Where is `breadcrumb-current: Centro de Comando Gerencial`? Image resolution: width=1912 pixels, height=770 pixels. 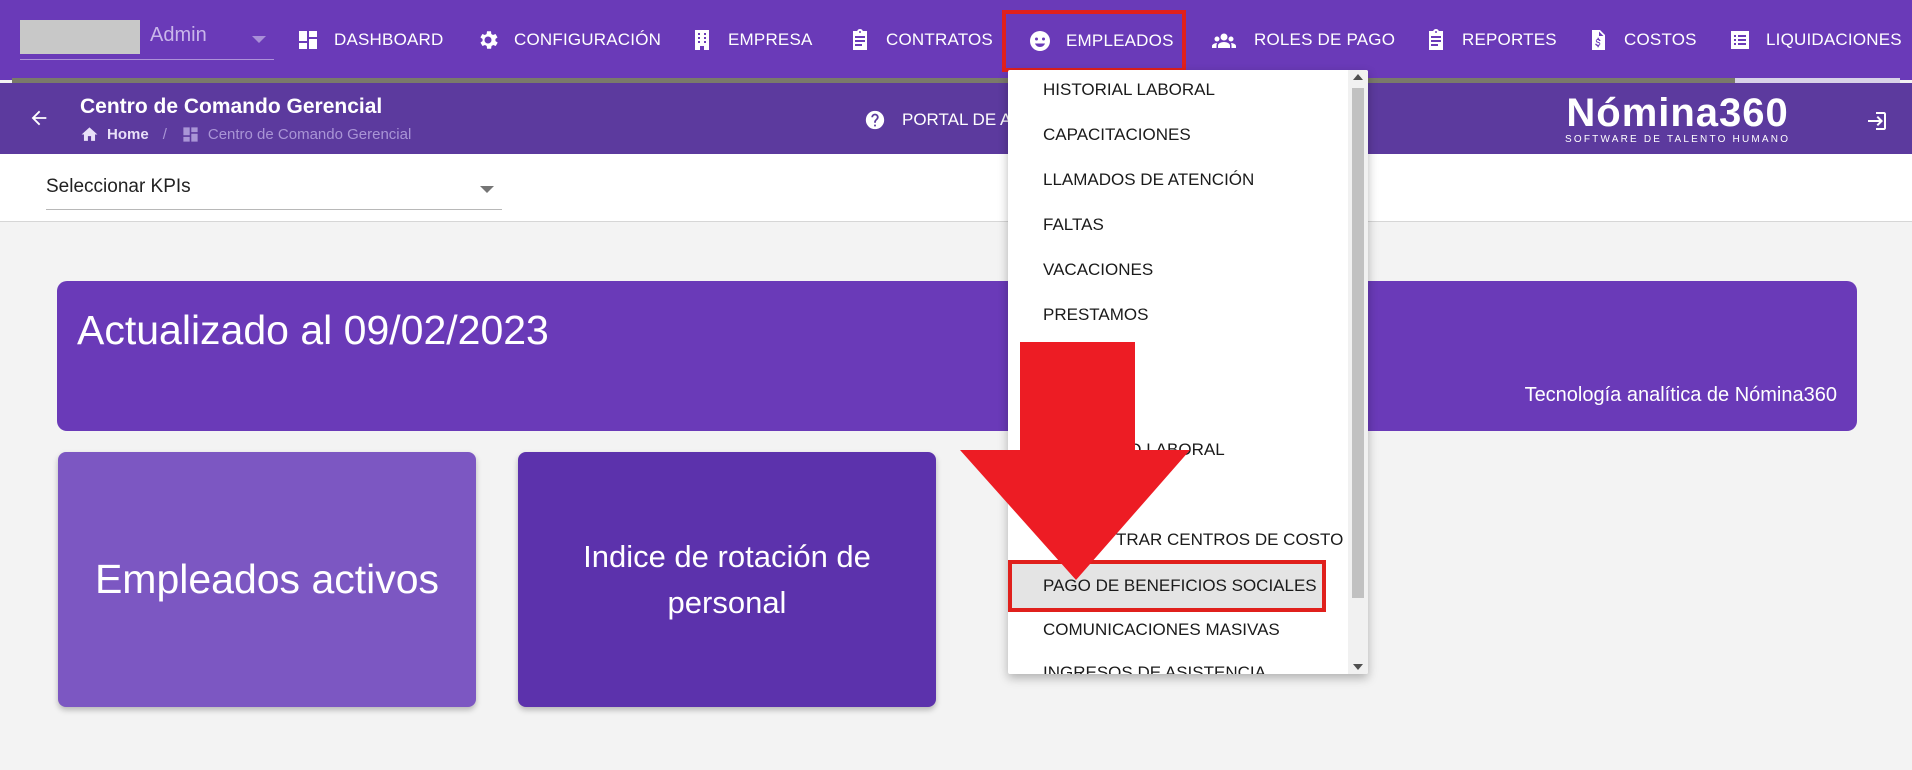 breadcrumb-current: Centro de Comando Gerencial is located at coordinates (309, 134).